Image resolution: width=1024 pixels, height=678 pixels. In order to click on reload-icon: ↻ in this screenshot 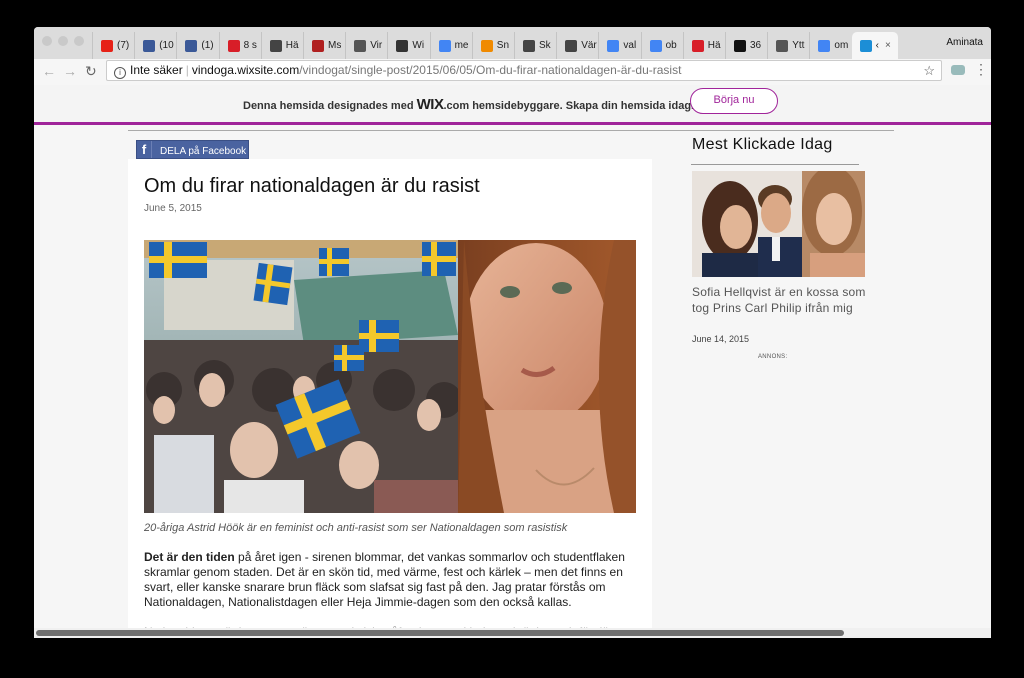, I will do `click(91, 71)`.